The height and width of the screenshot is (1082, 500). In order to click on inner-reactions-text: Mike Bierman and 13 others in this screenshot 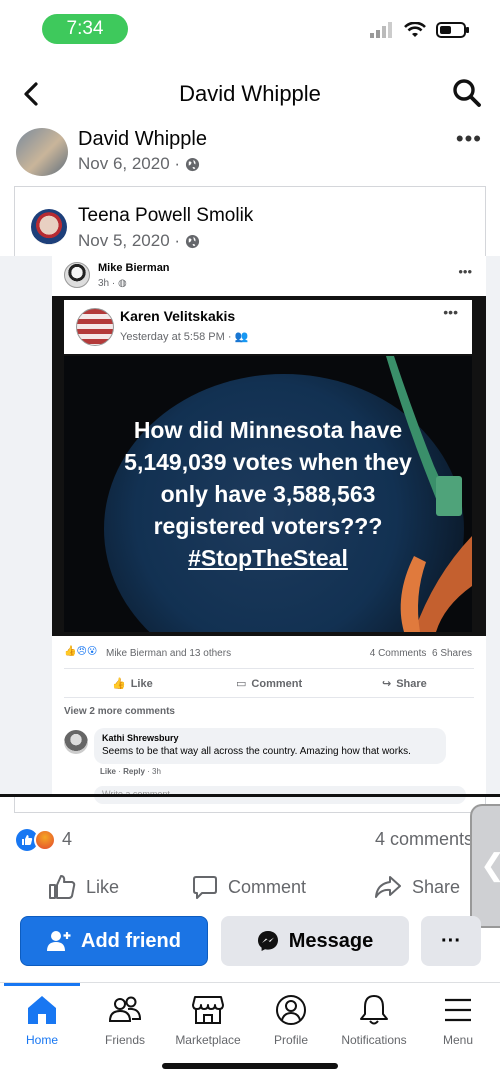, I will do `click(169, 653)`.